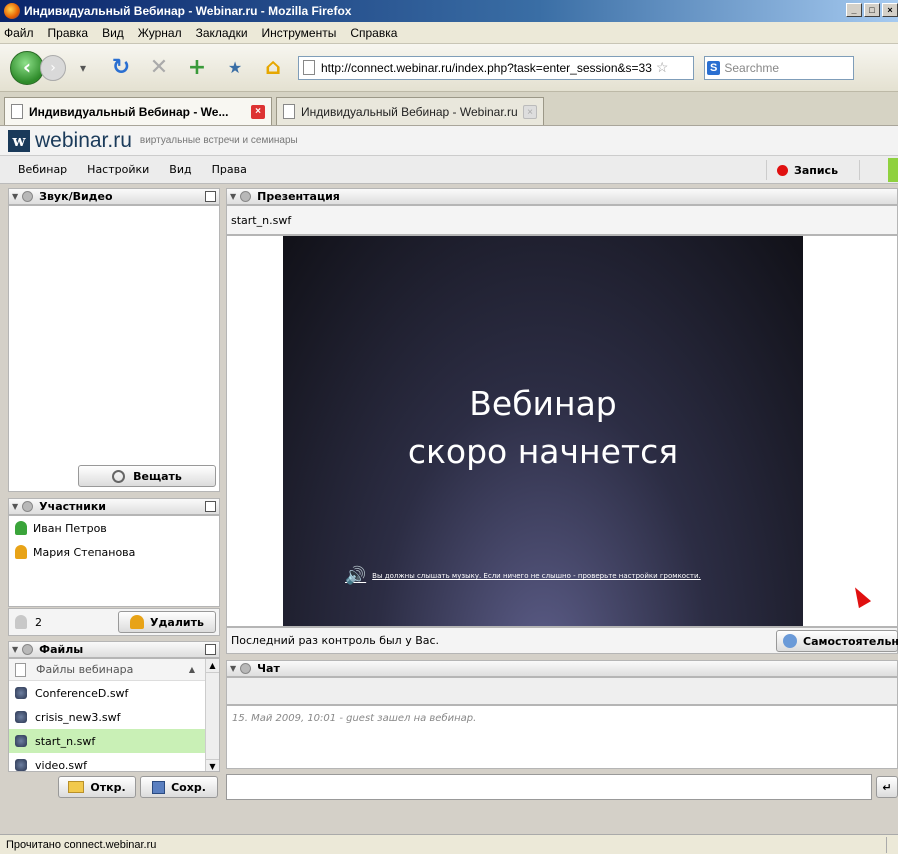 Image resolution: width=898 pixels, height=854 pixels. What do you see at coordinates (114, 528) in the screenshot?
I see `participant-item: Иван Петров` at bounding box center [114, 528].